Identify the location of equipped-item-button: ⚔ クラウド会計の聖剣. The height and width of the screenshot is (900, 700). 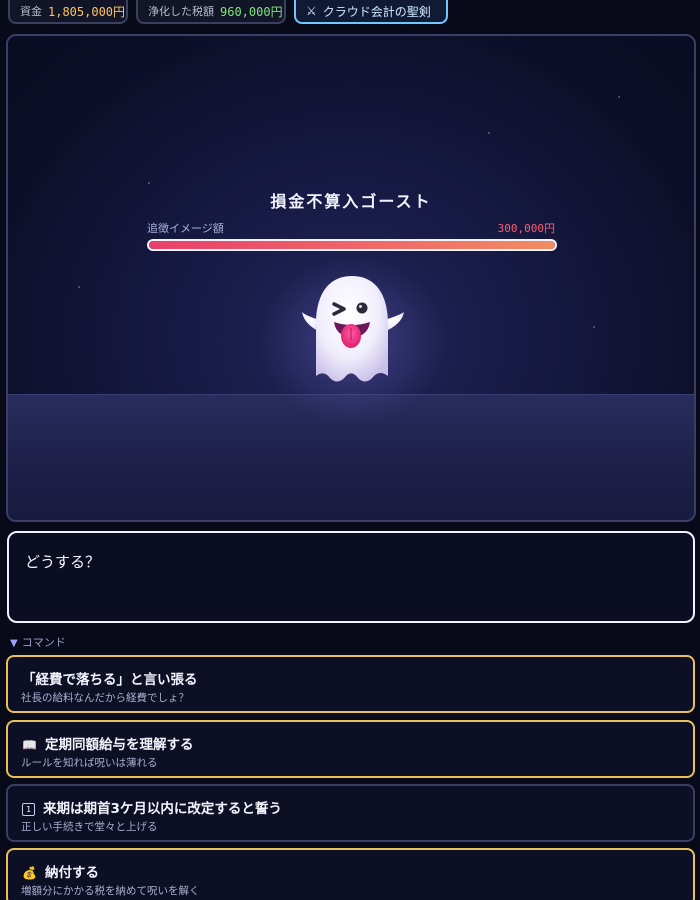
(371, 12).